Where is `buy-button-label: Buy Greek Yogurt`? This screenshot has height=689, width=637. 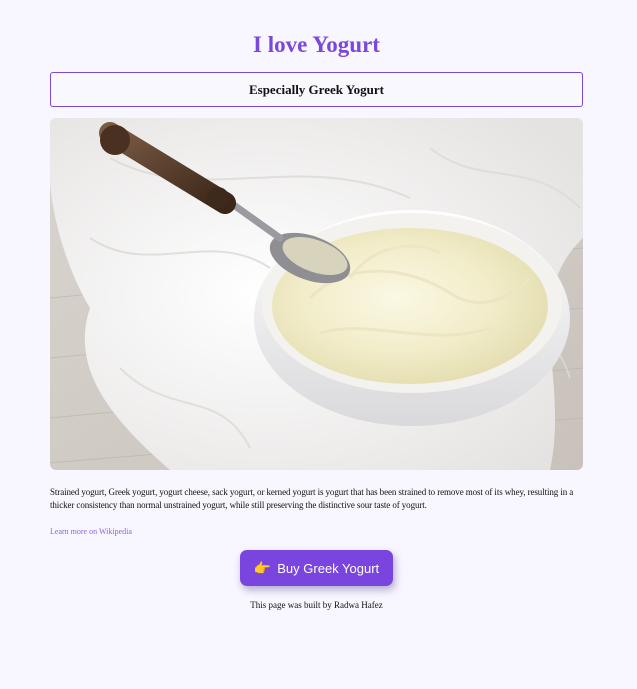
buy-button-label: Buy Greek Yogurt is located at coordinates (328, 568).